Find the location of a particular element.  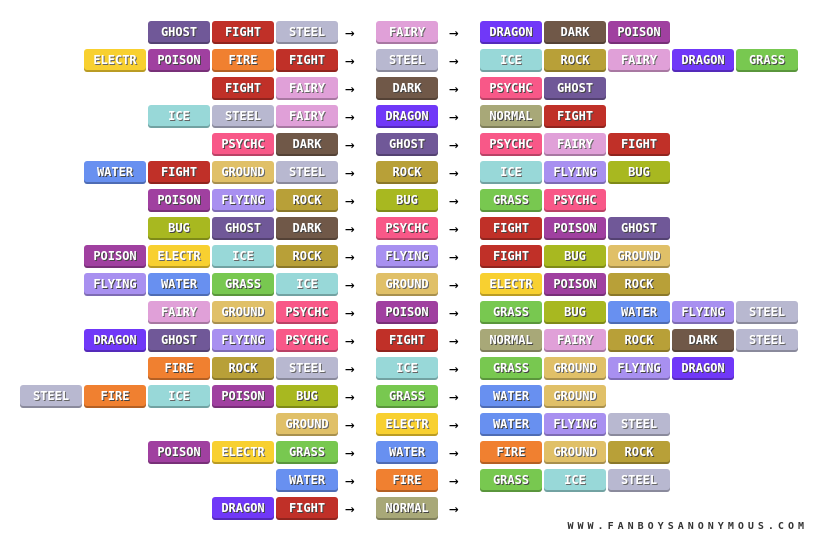

type-row: WATER FIGHT GROUND STEEL → ROCK → ICE FLYING BUG is located at coordinates (410, 174).